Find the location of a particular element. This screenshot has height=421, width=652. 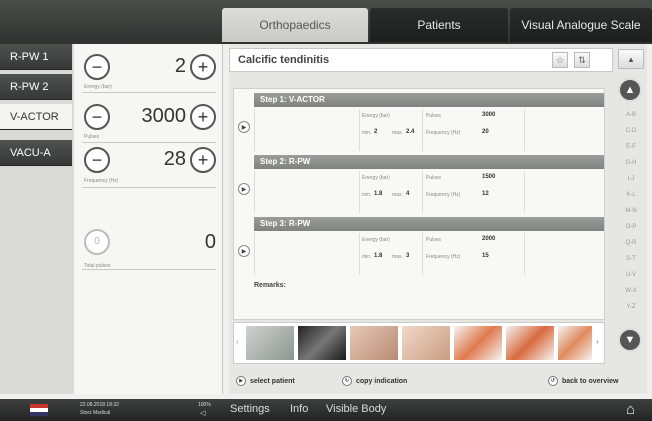

collapse-up-button: ▲ is located at coordinates (631, 59).